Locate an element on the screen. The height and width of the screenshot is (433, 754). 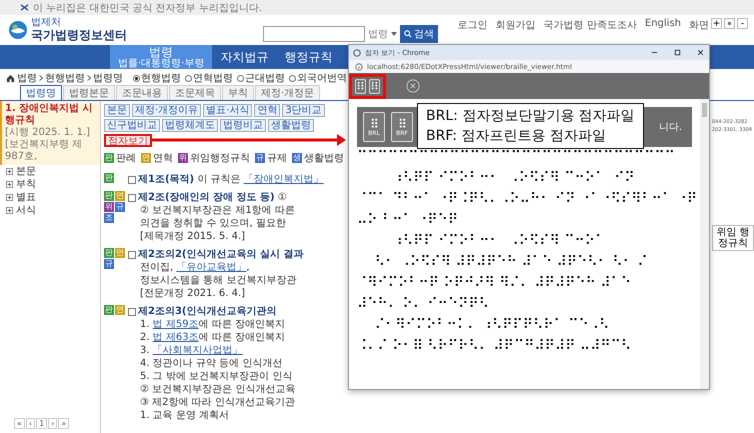
braille-line: ⠰⠣⠟⠏ ⠊⠍⠕⠃⠒⠂ ⠠⠕⠫⠎⠻ ⠉⠒⠕⠁ ⠊⠝ is located at coordinates (514, 178).